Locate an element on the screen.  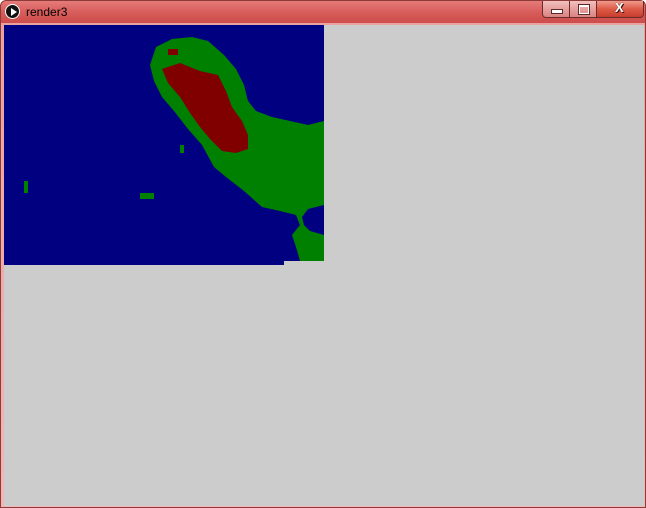
close-button: X is located at coordinates (620, 9).